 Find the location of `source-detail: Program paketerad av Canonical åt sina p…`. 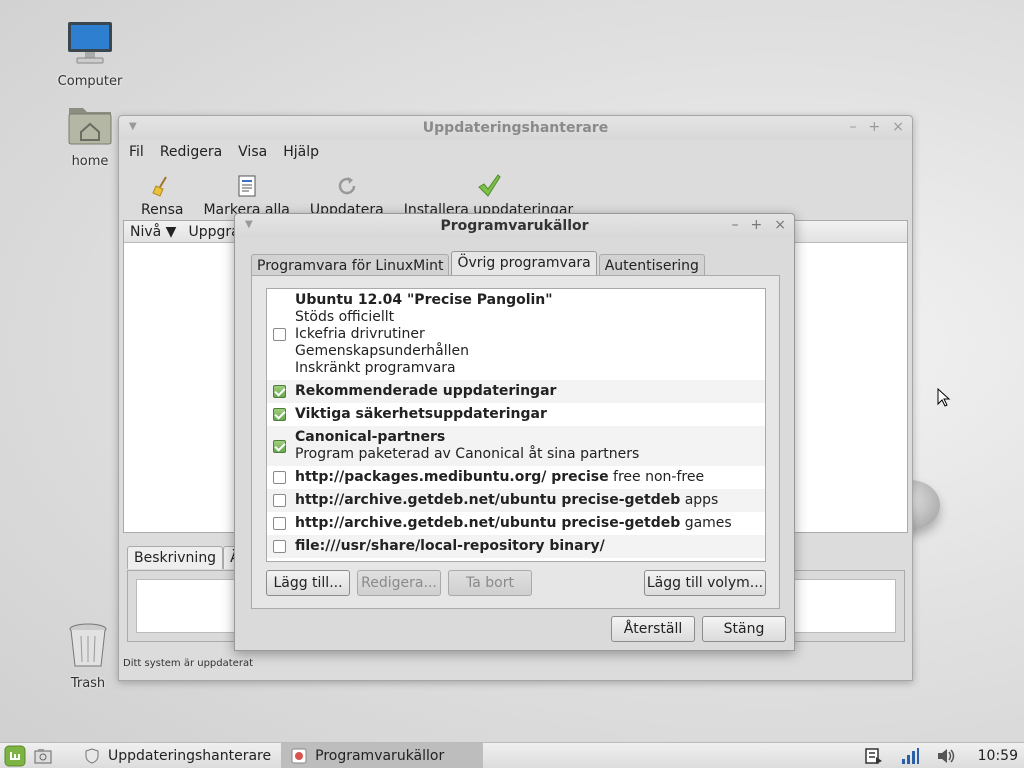

source-detail: Program paketerad av Canonical åt sina p… is located at coordinates (467, 454).